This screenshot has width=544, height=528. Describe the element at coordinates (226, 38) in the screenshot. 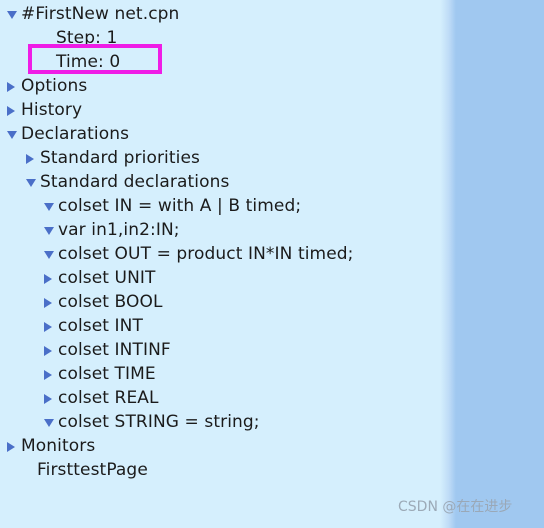

I see `tree-row: Step: 1` at that location.